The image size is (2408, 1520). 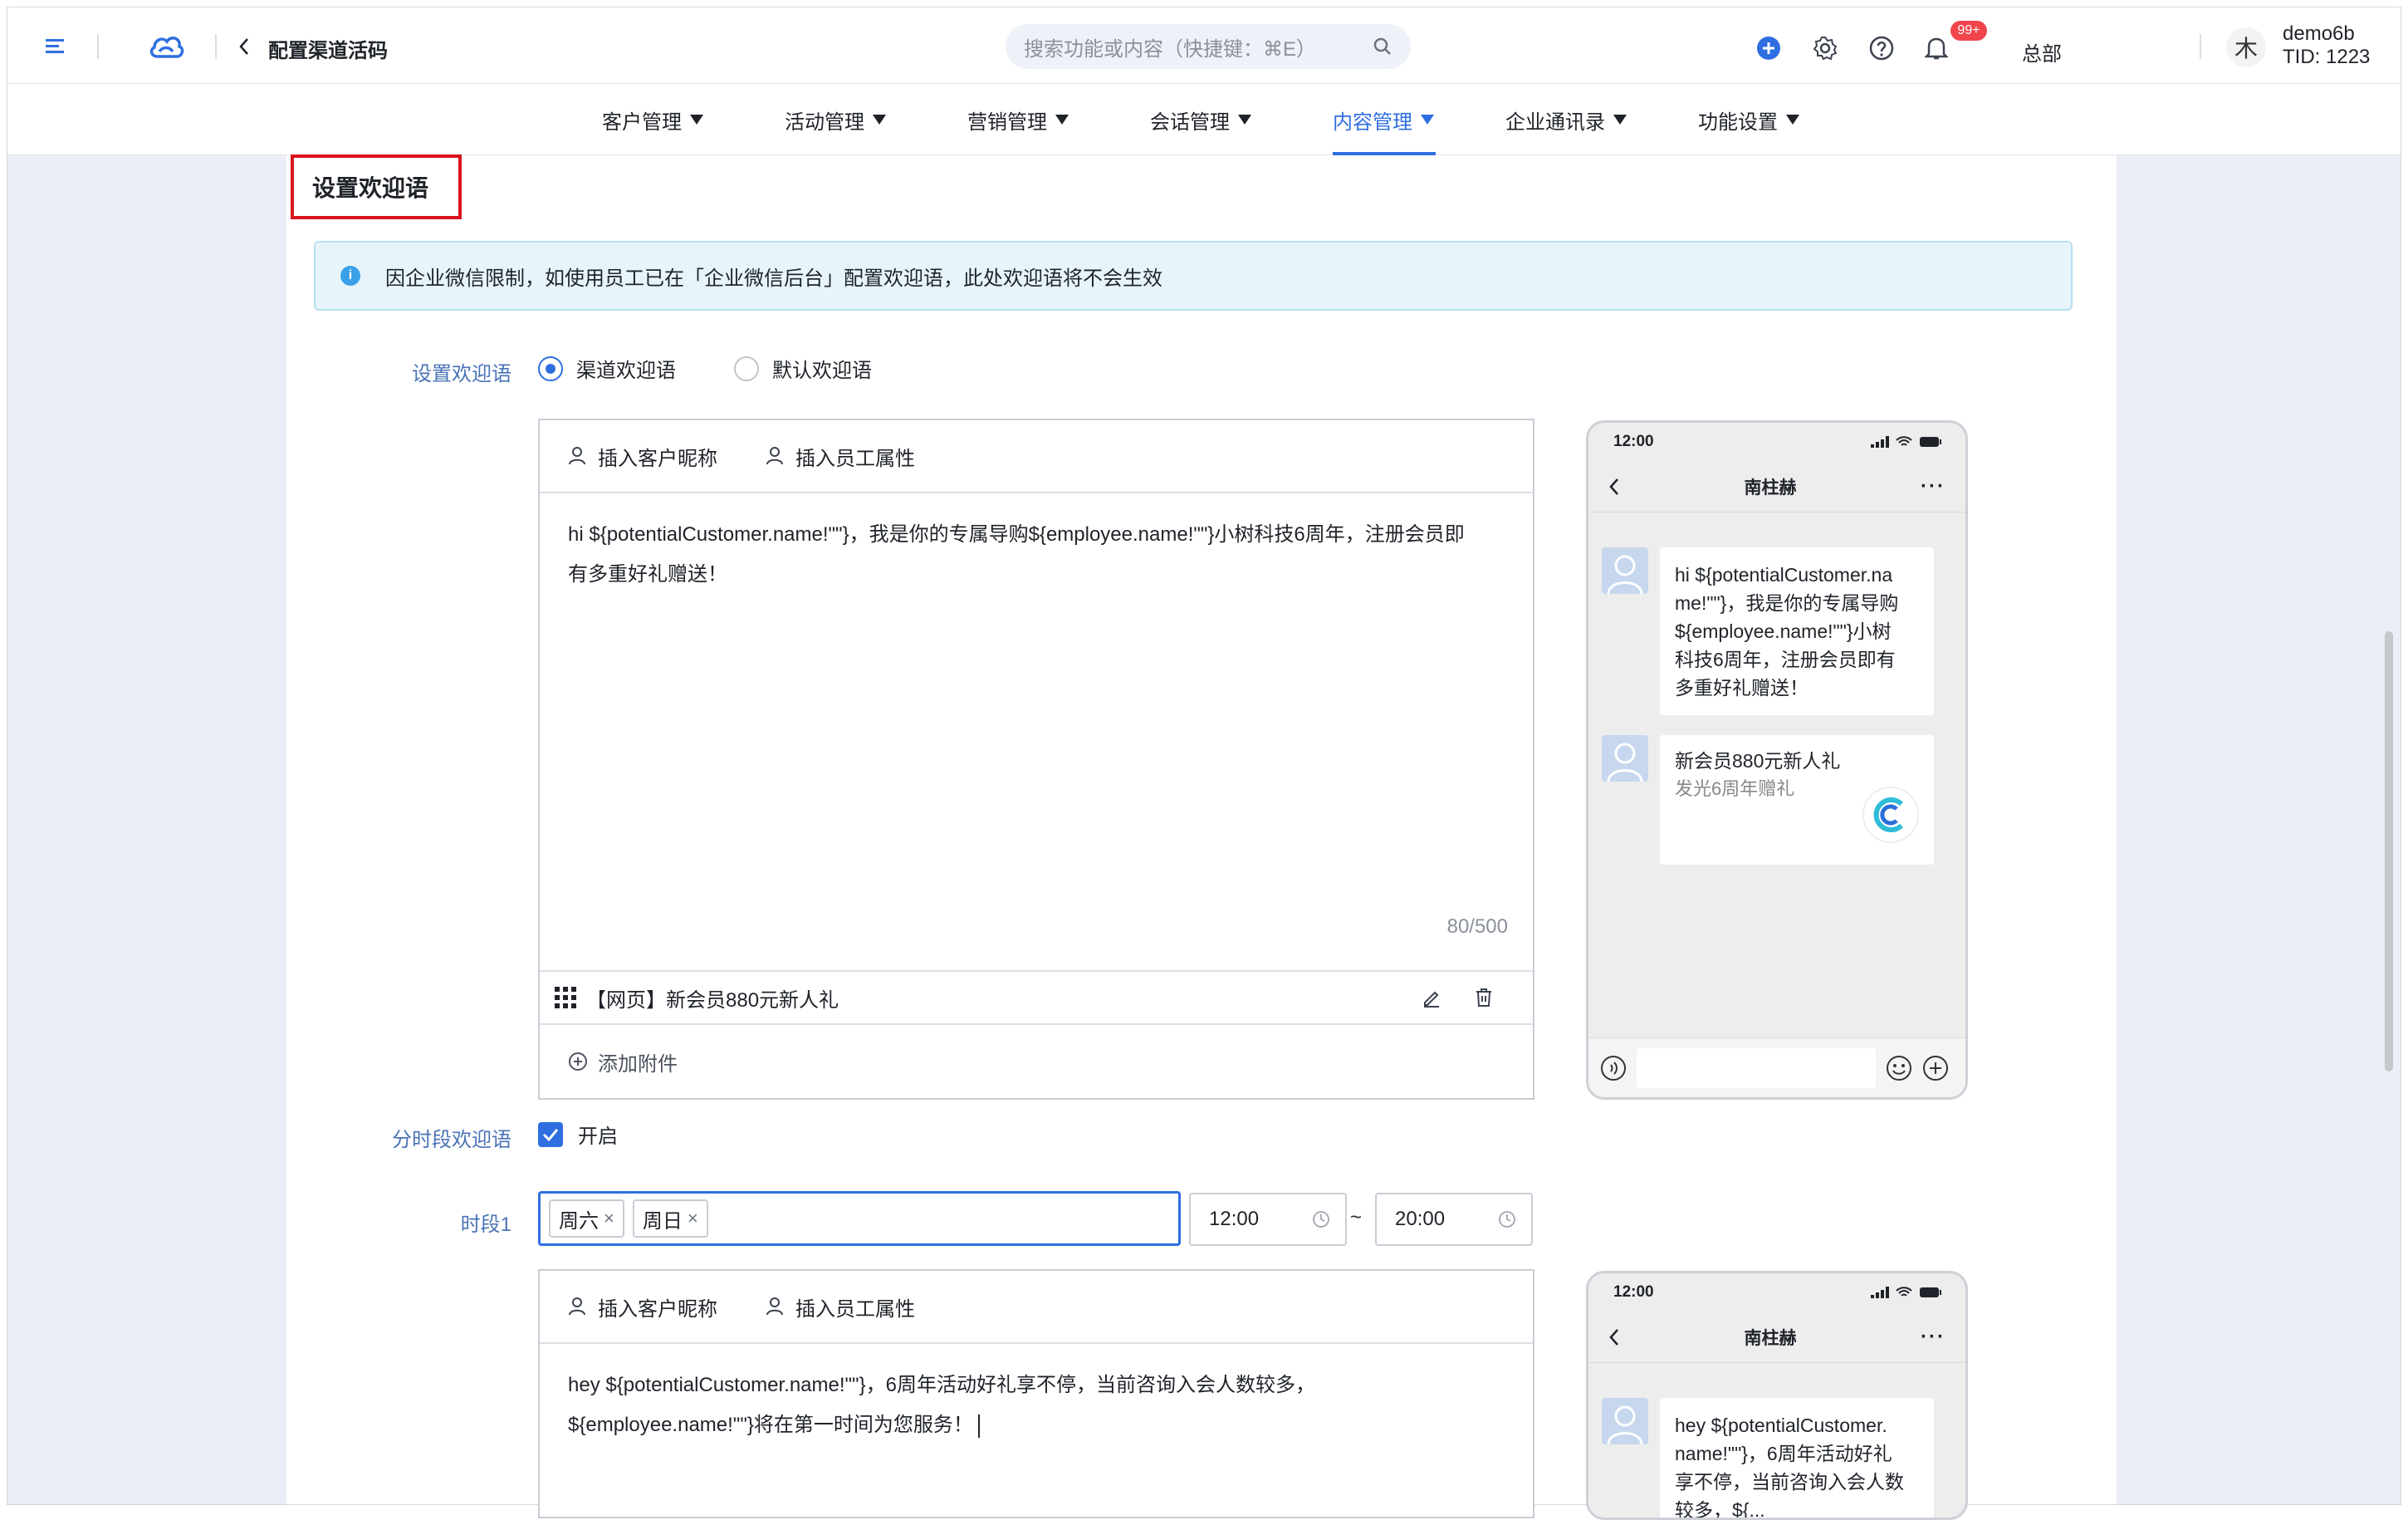 I want to click on notification-badge: 99+, so click(x=1968, y=31).